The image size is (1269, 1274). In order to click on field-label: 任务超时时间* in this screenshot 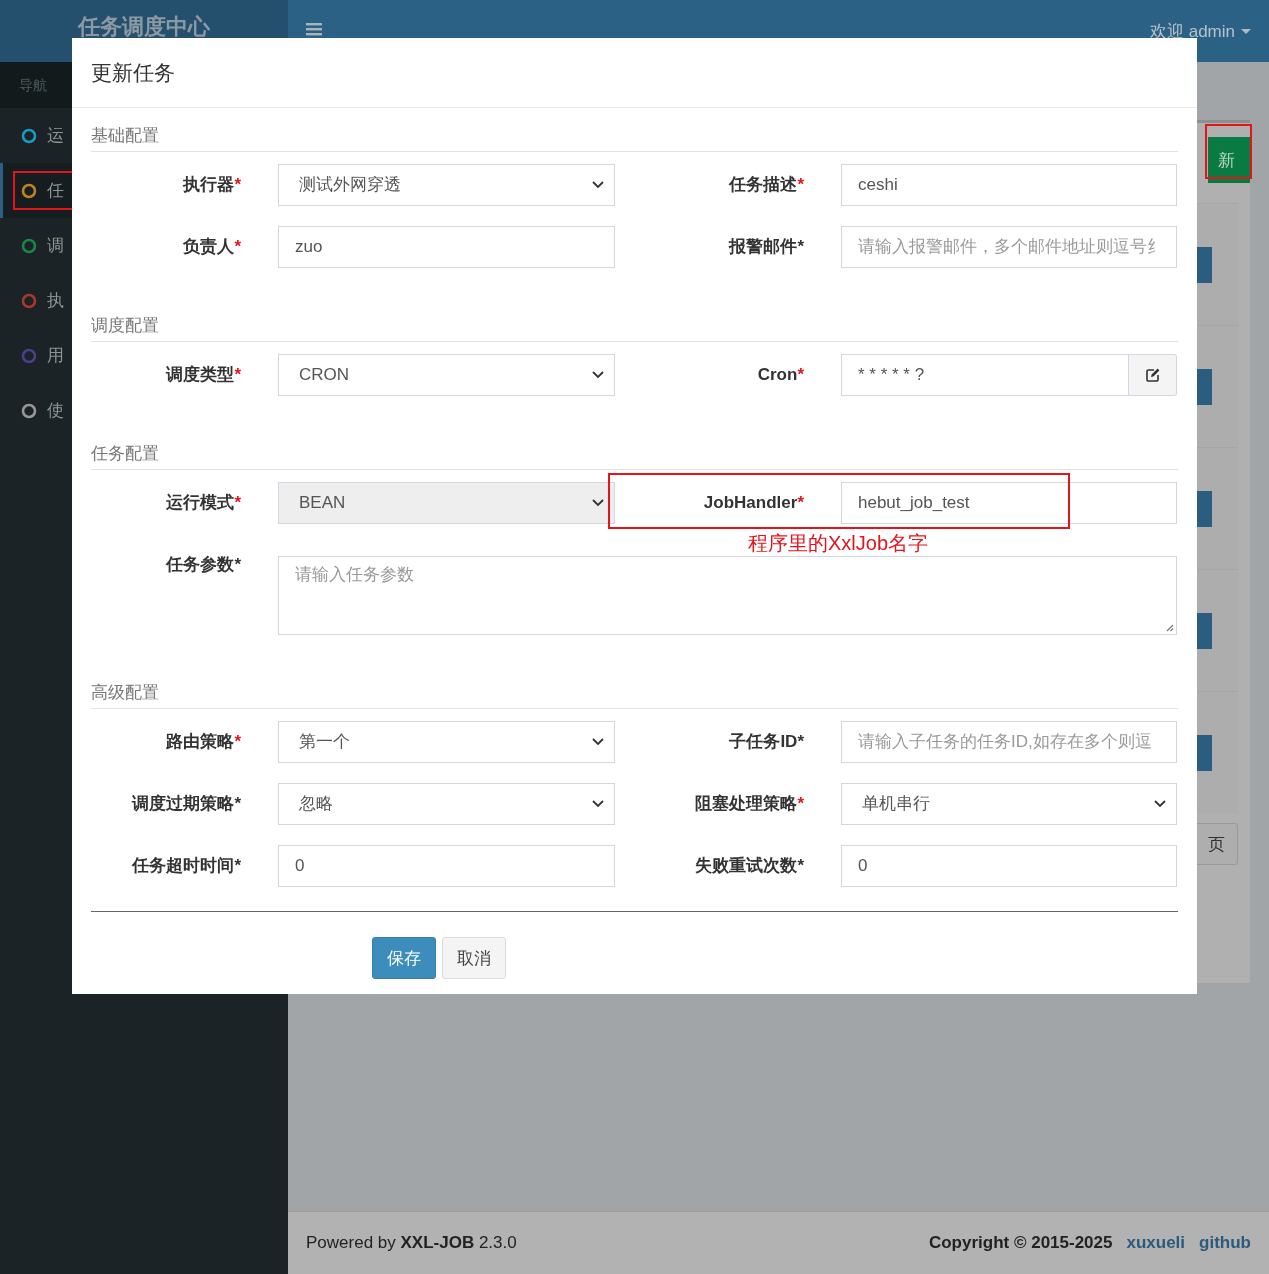, I will do `click(186, 866)`.